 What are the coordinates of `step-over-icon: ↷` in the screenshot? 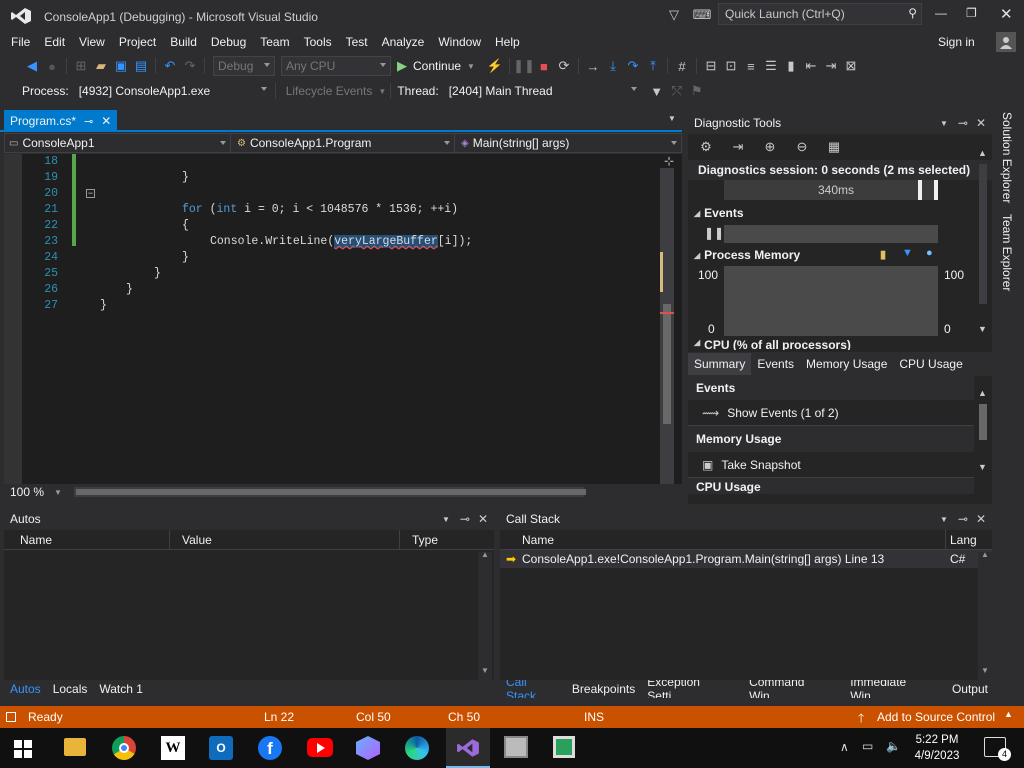 It's located at (633, 66).